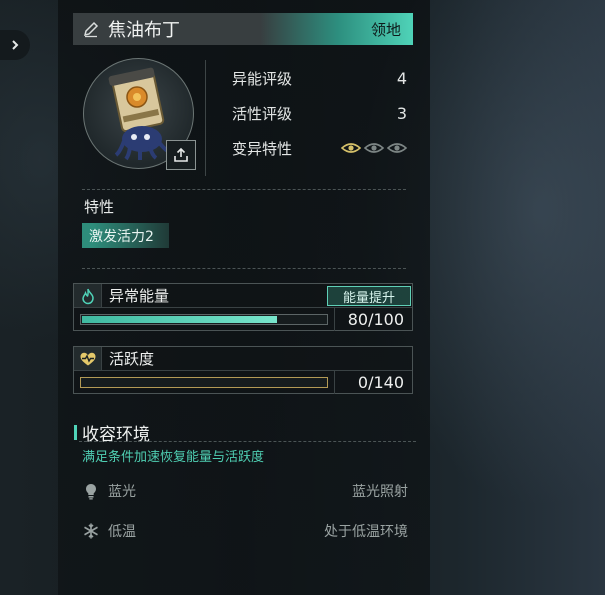 The width and height of the screenshot is (605, 595). Describe the element at coordinates (245, 491) in the screenshot. I see `env-row-blue-light: 蓝光 蓝光照射` at that location.